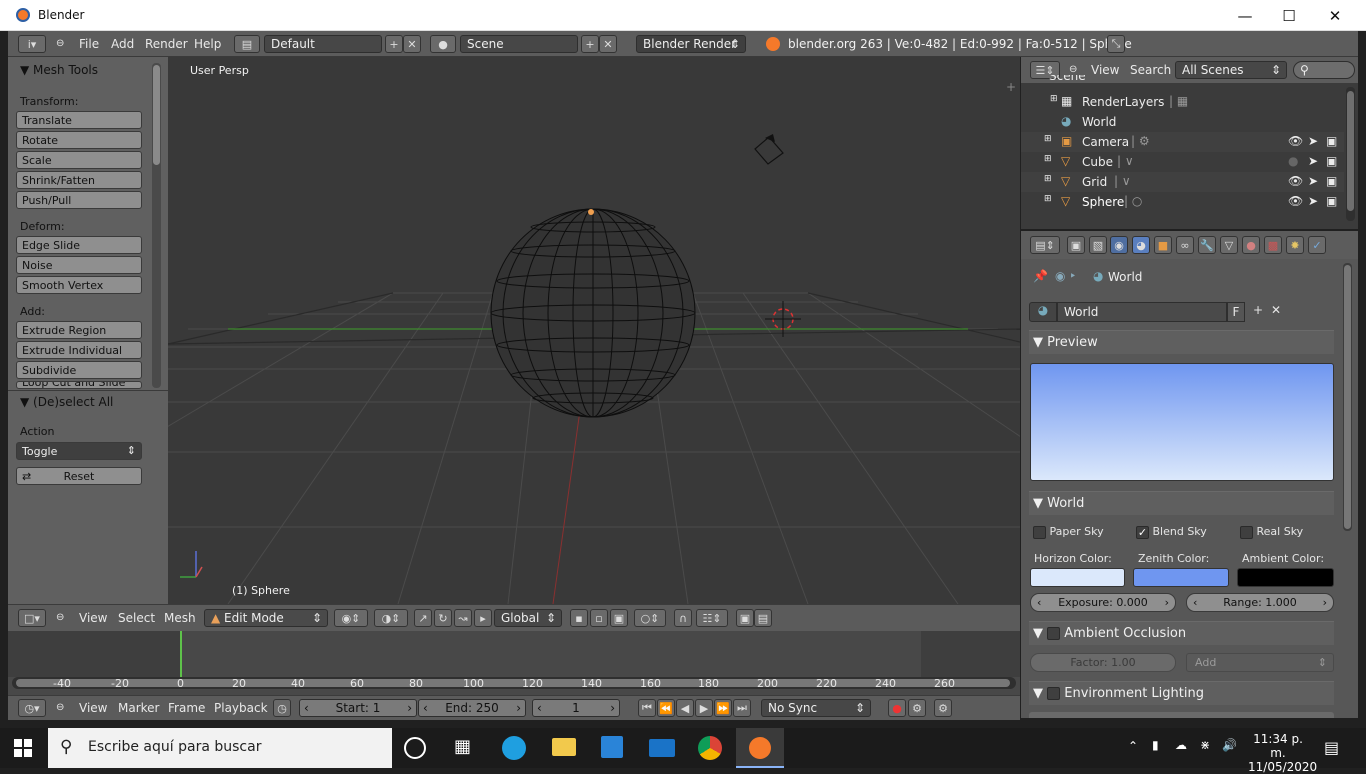 This screenshot has width=1366, height=774. Describe the element at coordinates (1182, 80) in the screenshot. I see `scene-root-row: Scene` at that location.